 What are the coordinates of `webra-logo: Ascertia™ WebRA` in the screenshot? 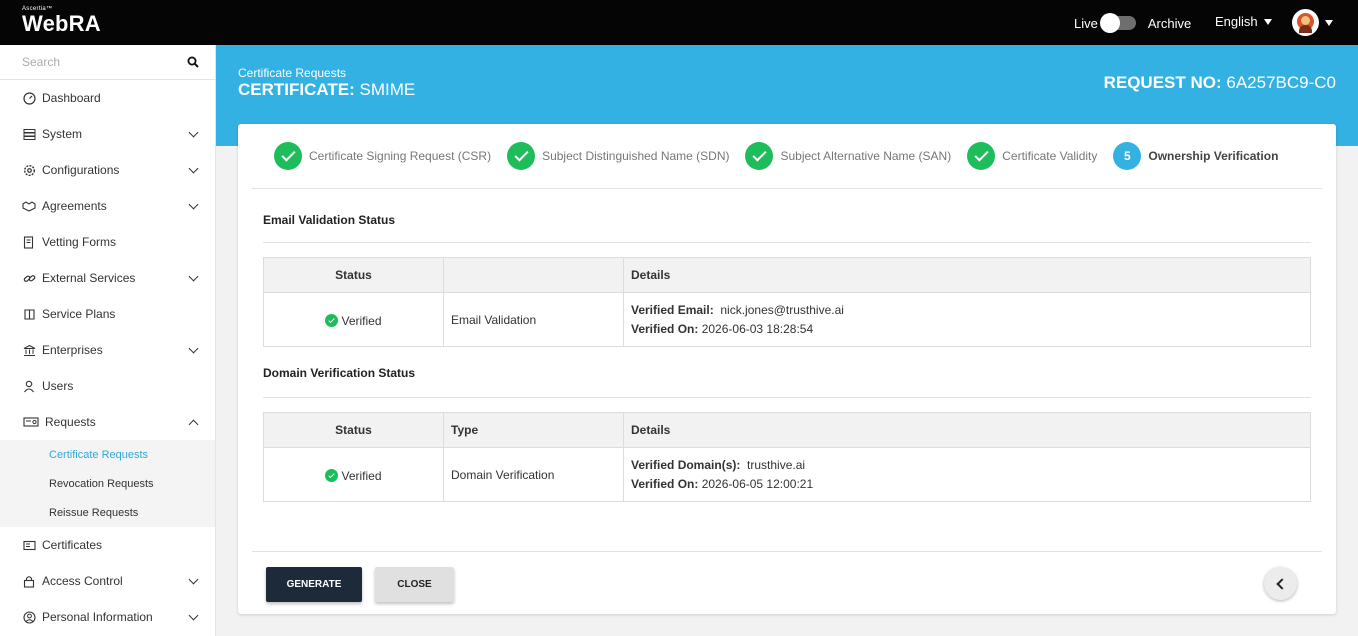 It's located at (61, 21).